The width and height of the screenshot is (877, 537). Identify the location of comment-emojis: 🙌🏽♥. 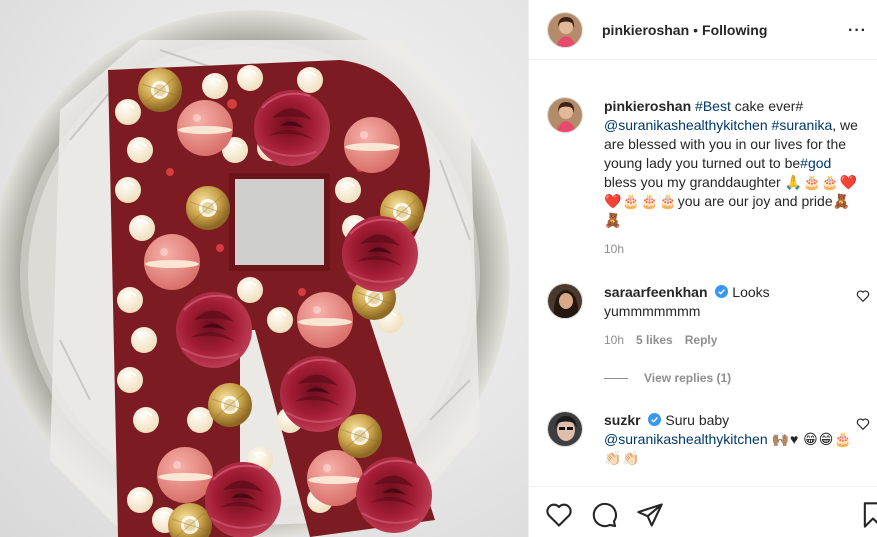
(785, 439).